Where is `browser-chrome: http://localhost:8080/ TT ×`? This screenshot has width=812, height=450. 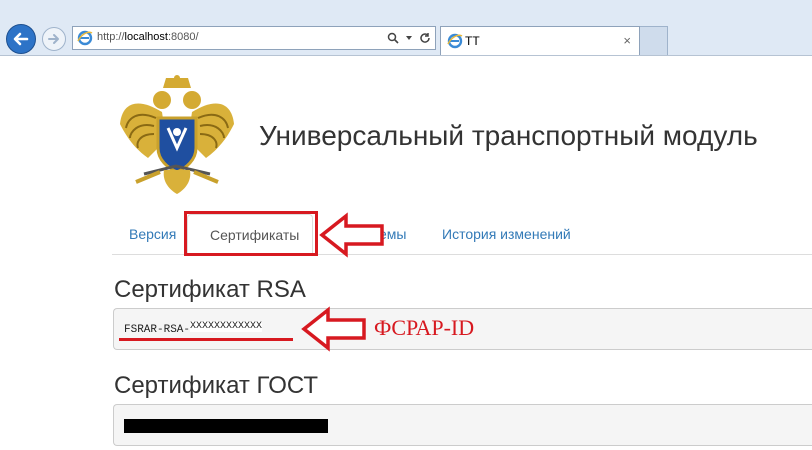 browser-chrome: http://localhost:8080/ TT × is located at coordinates (406, 28).